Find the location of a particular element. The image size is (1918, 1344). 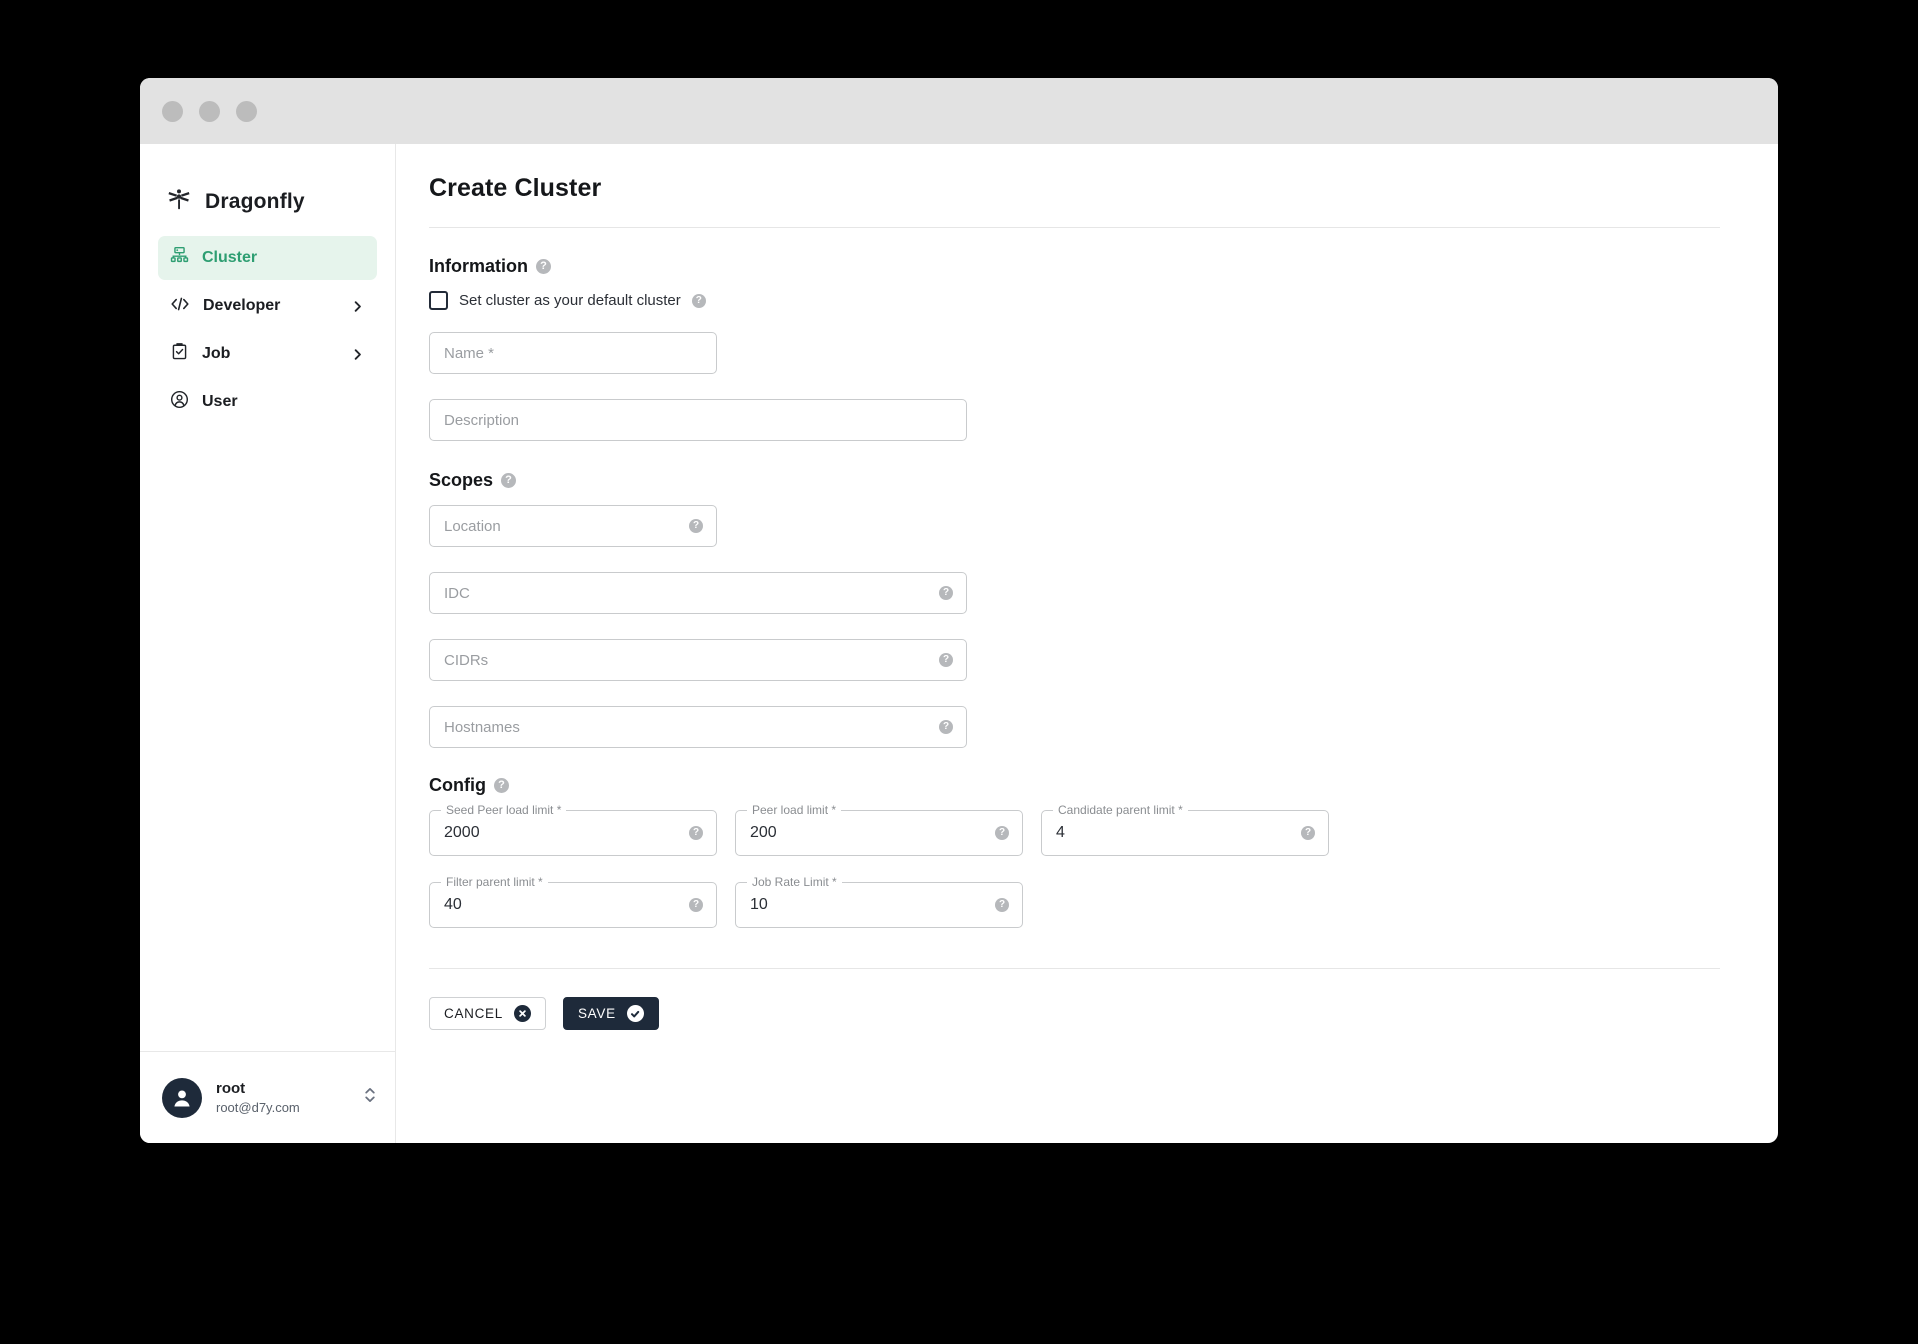

field-label: Job Rate Limit * is located at coordinates (794, 882).